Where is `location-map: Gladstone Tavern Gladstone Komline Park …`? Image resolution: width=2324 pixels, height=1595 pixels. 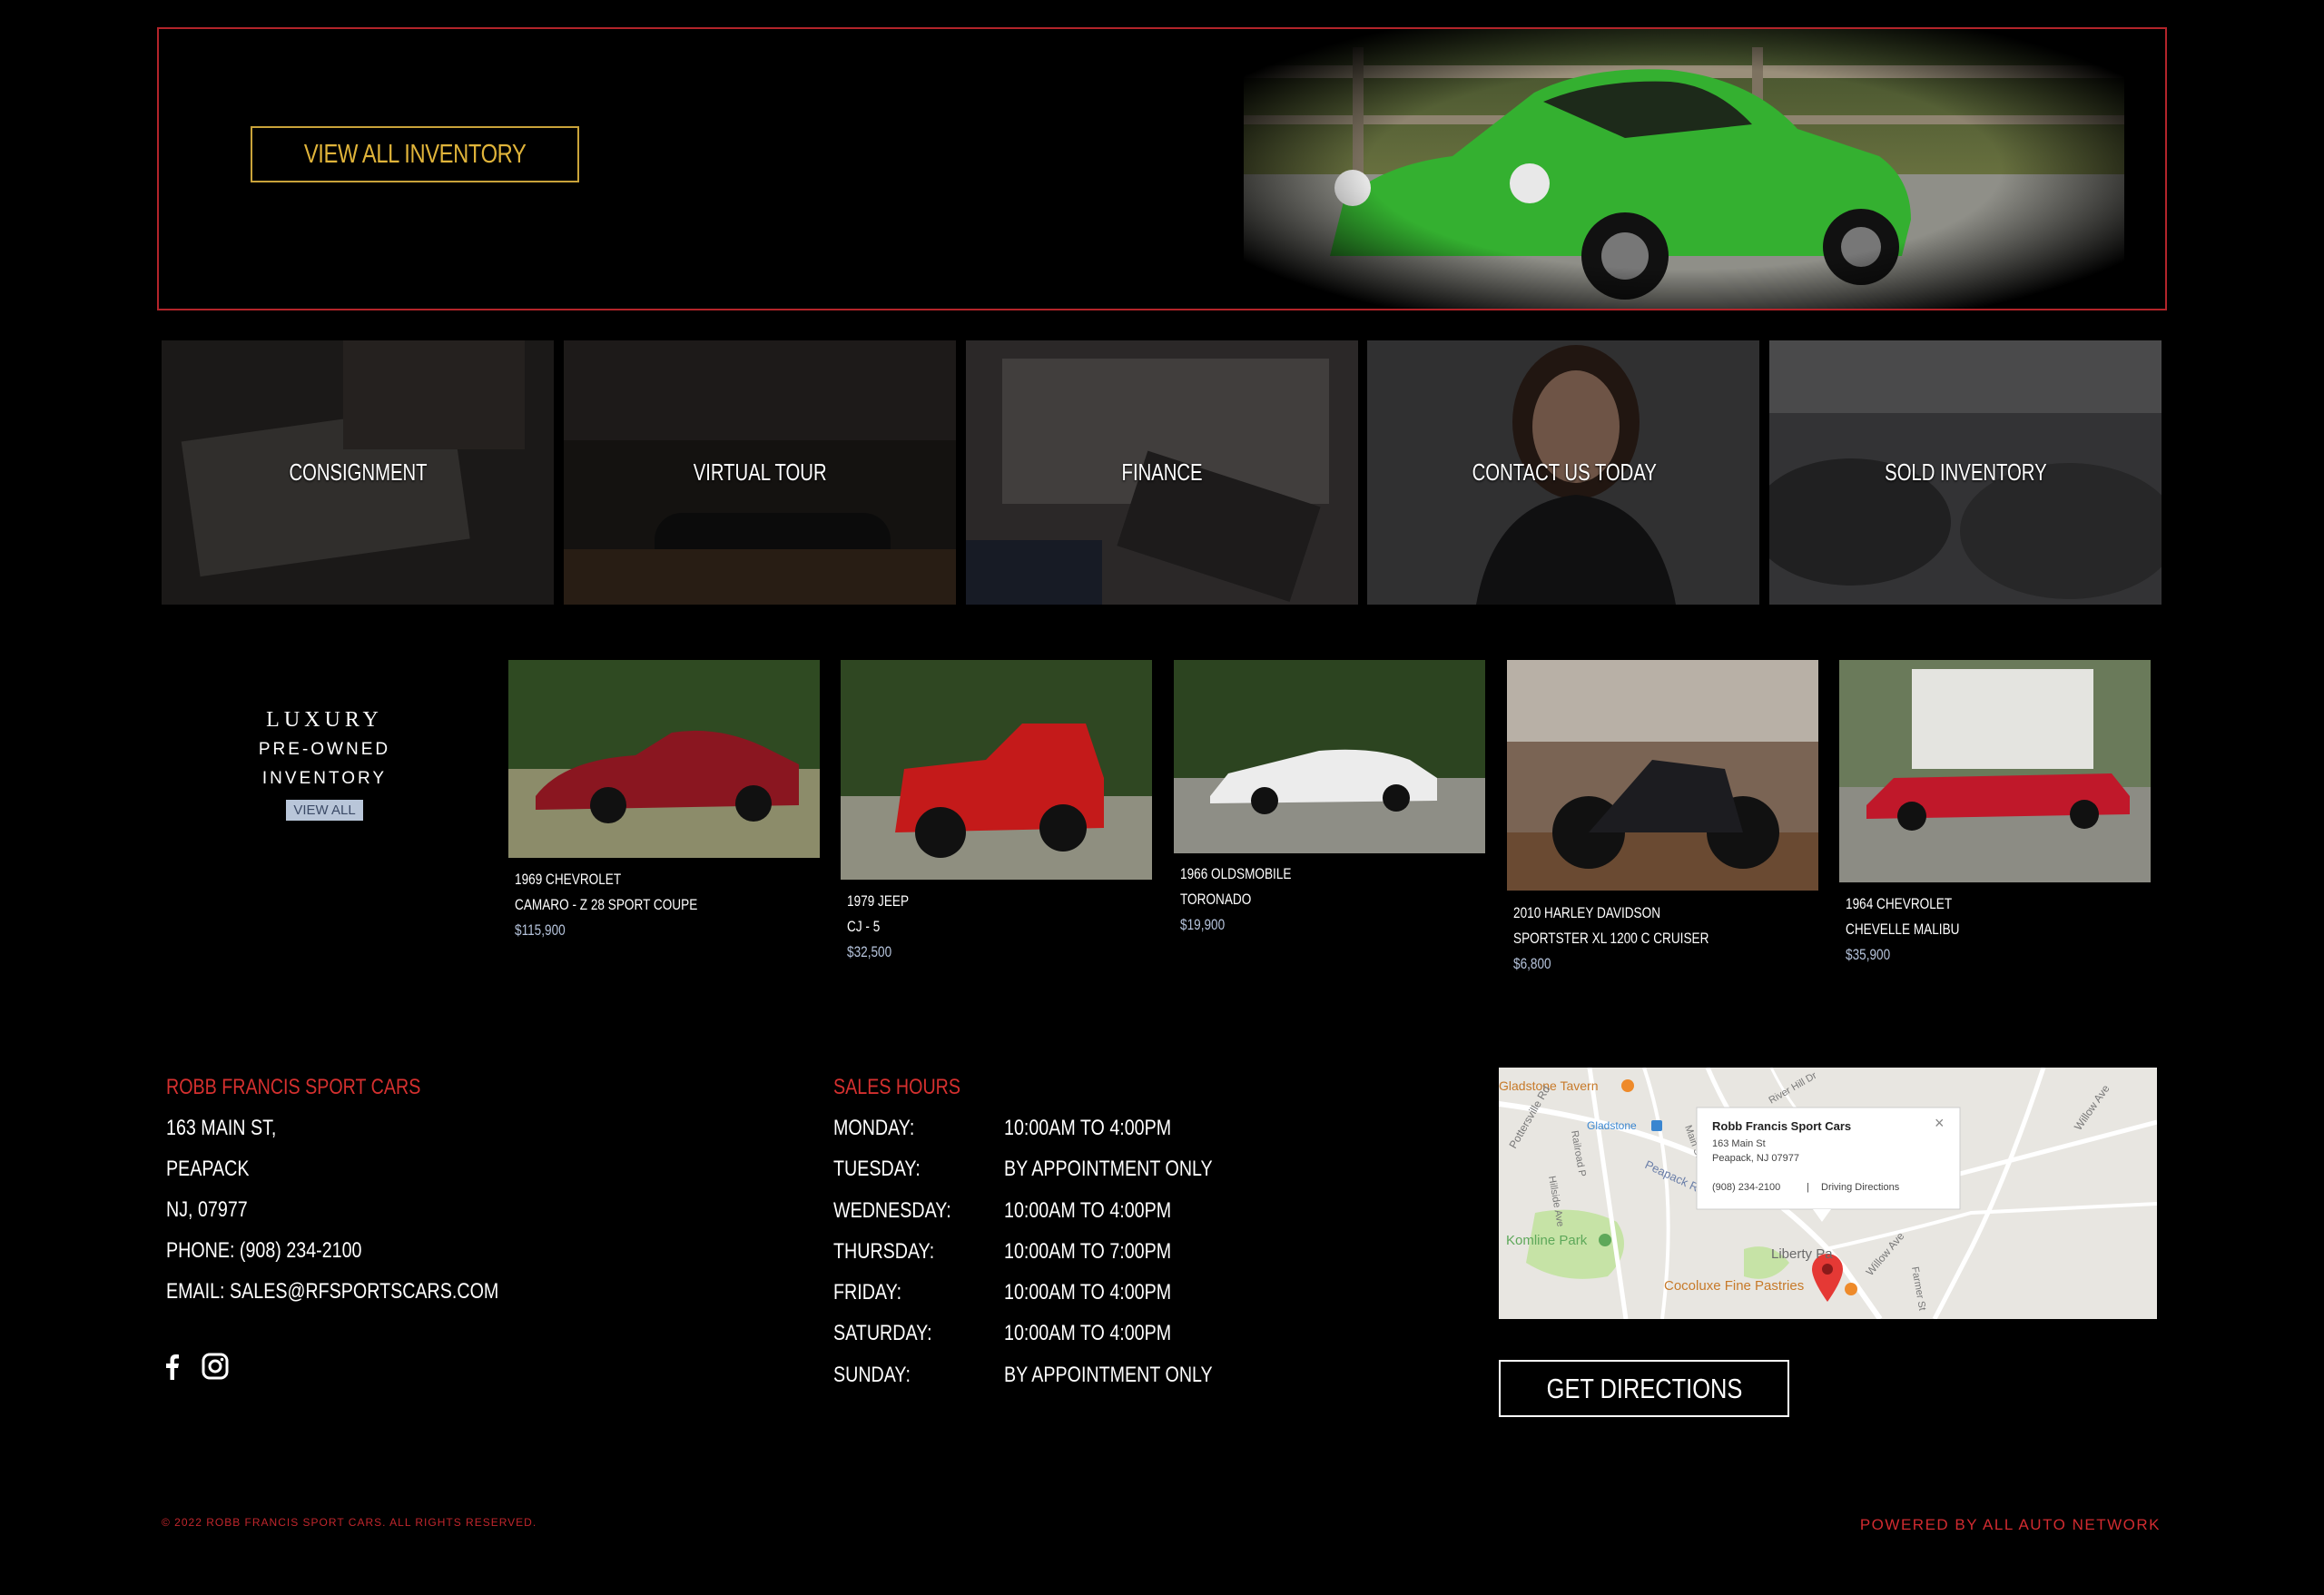 location-map: Gladstone Tavern Gladstone Komline Park … is located at coordinates (1828, 1193).